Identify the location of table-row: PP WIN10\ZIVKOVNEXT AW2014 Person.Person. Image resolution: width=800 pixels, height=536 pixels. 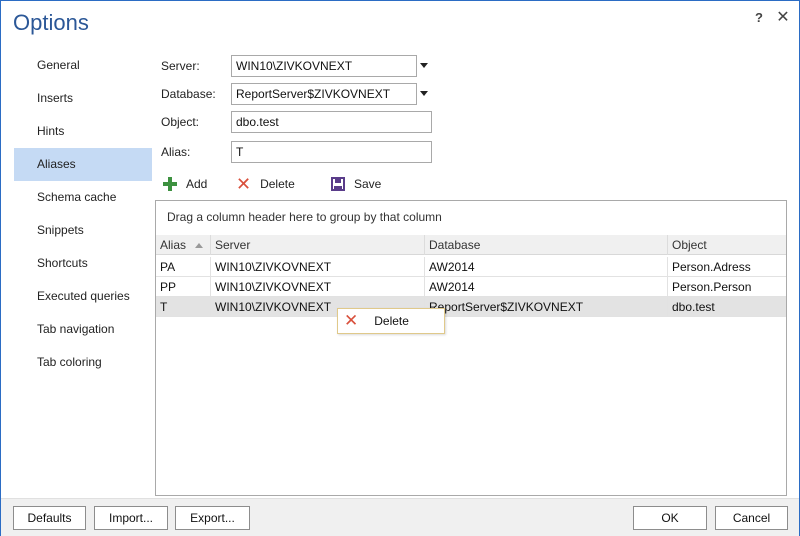
(471, 287).